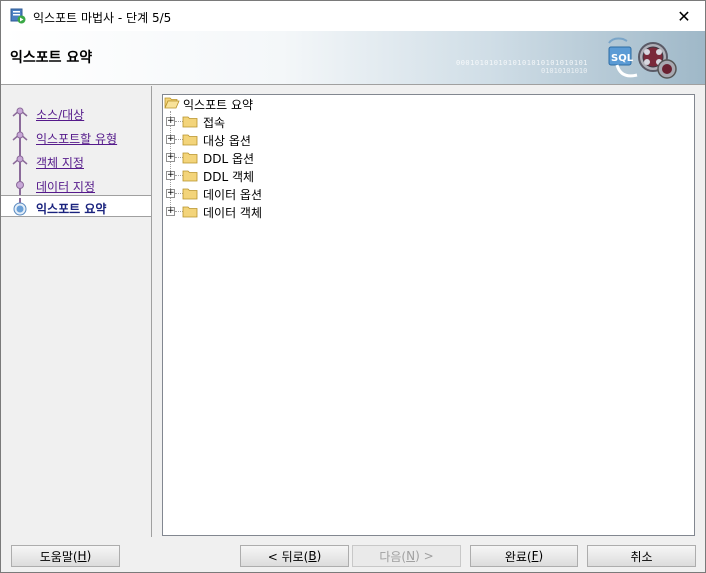 This screenshot has width=706, height=573. What do you see at coordinates (313, 194) in the screenshot?
I see `tree-node-data-options: + 데이터 옵션` at bounding box center [313, 194].